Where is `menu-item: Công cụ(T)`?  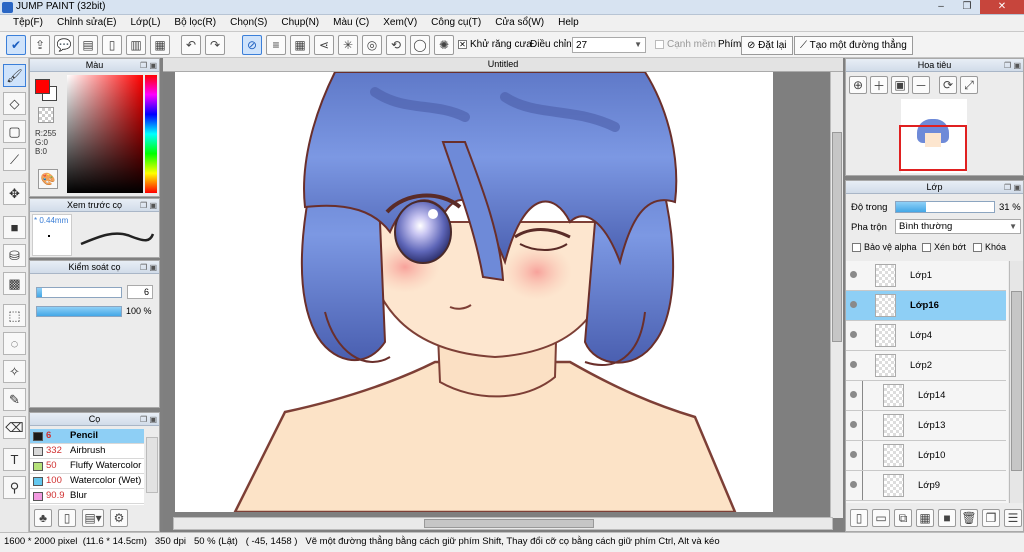
menu-item: Công cụ(T) is located at coordinates (456, 23).